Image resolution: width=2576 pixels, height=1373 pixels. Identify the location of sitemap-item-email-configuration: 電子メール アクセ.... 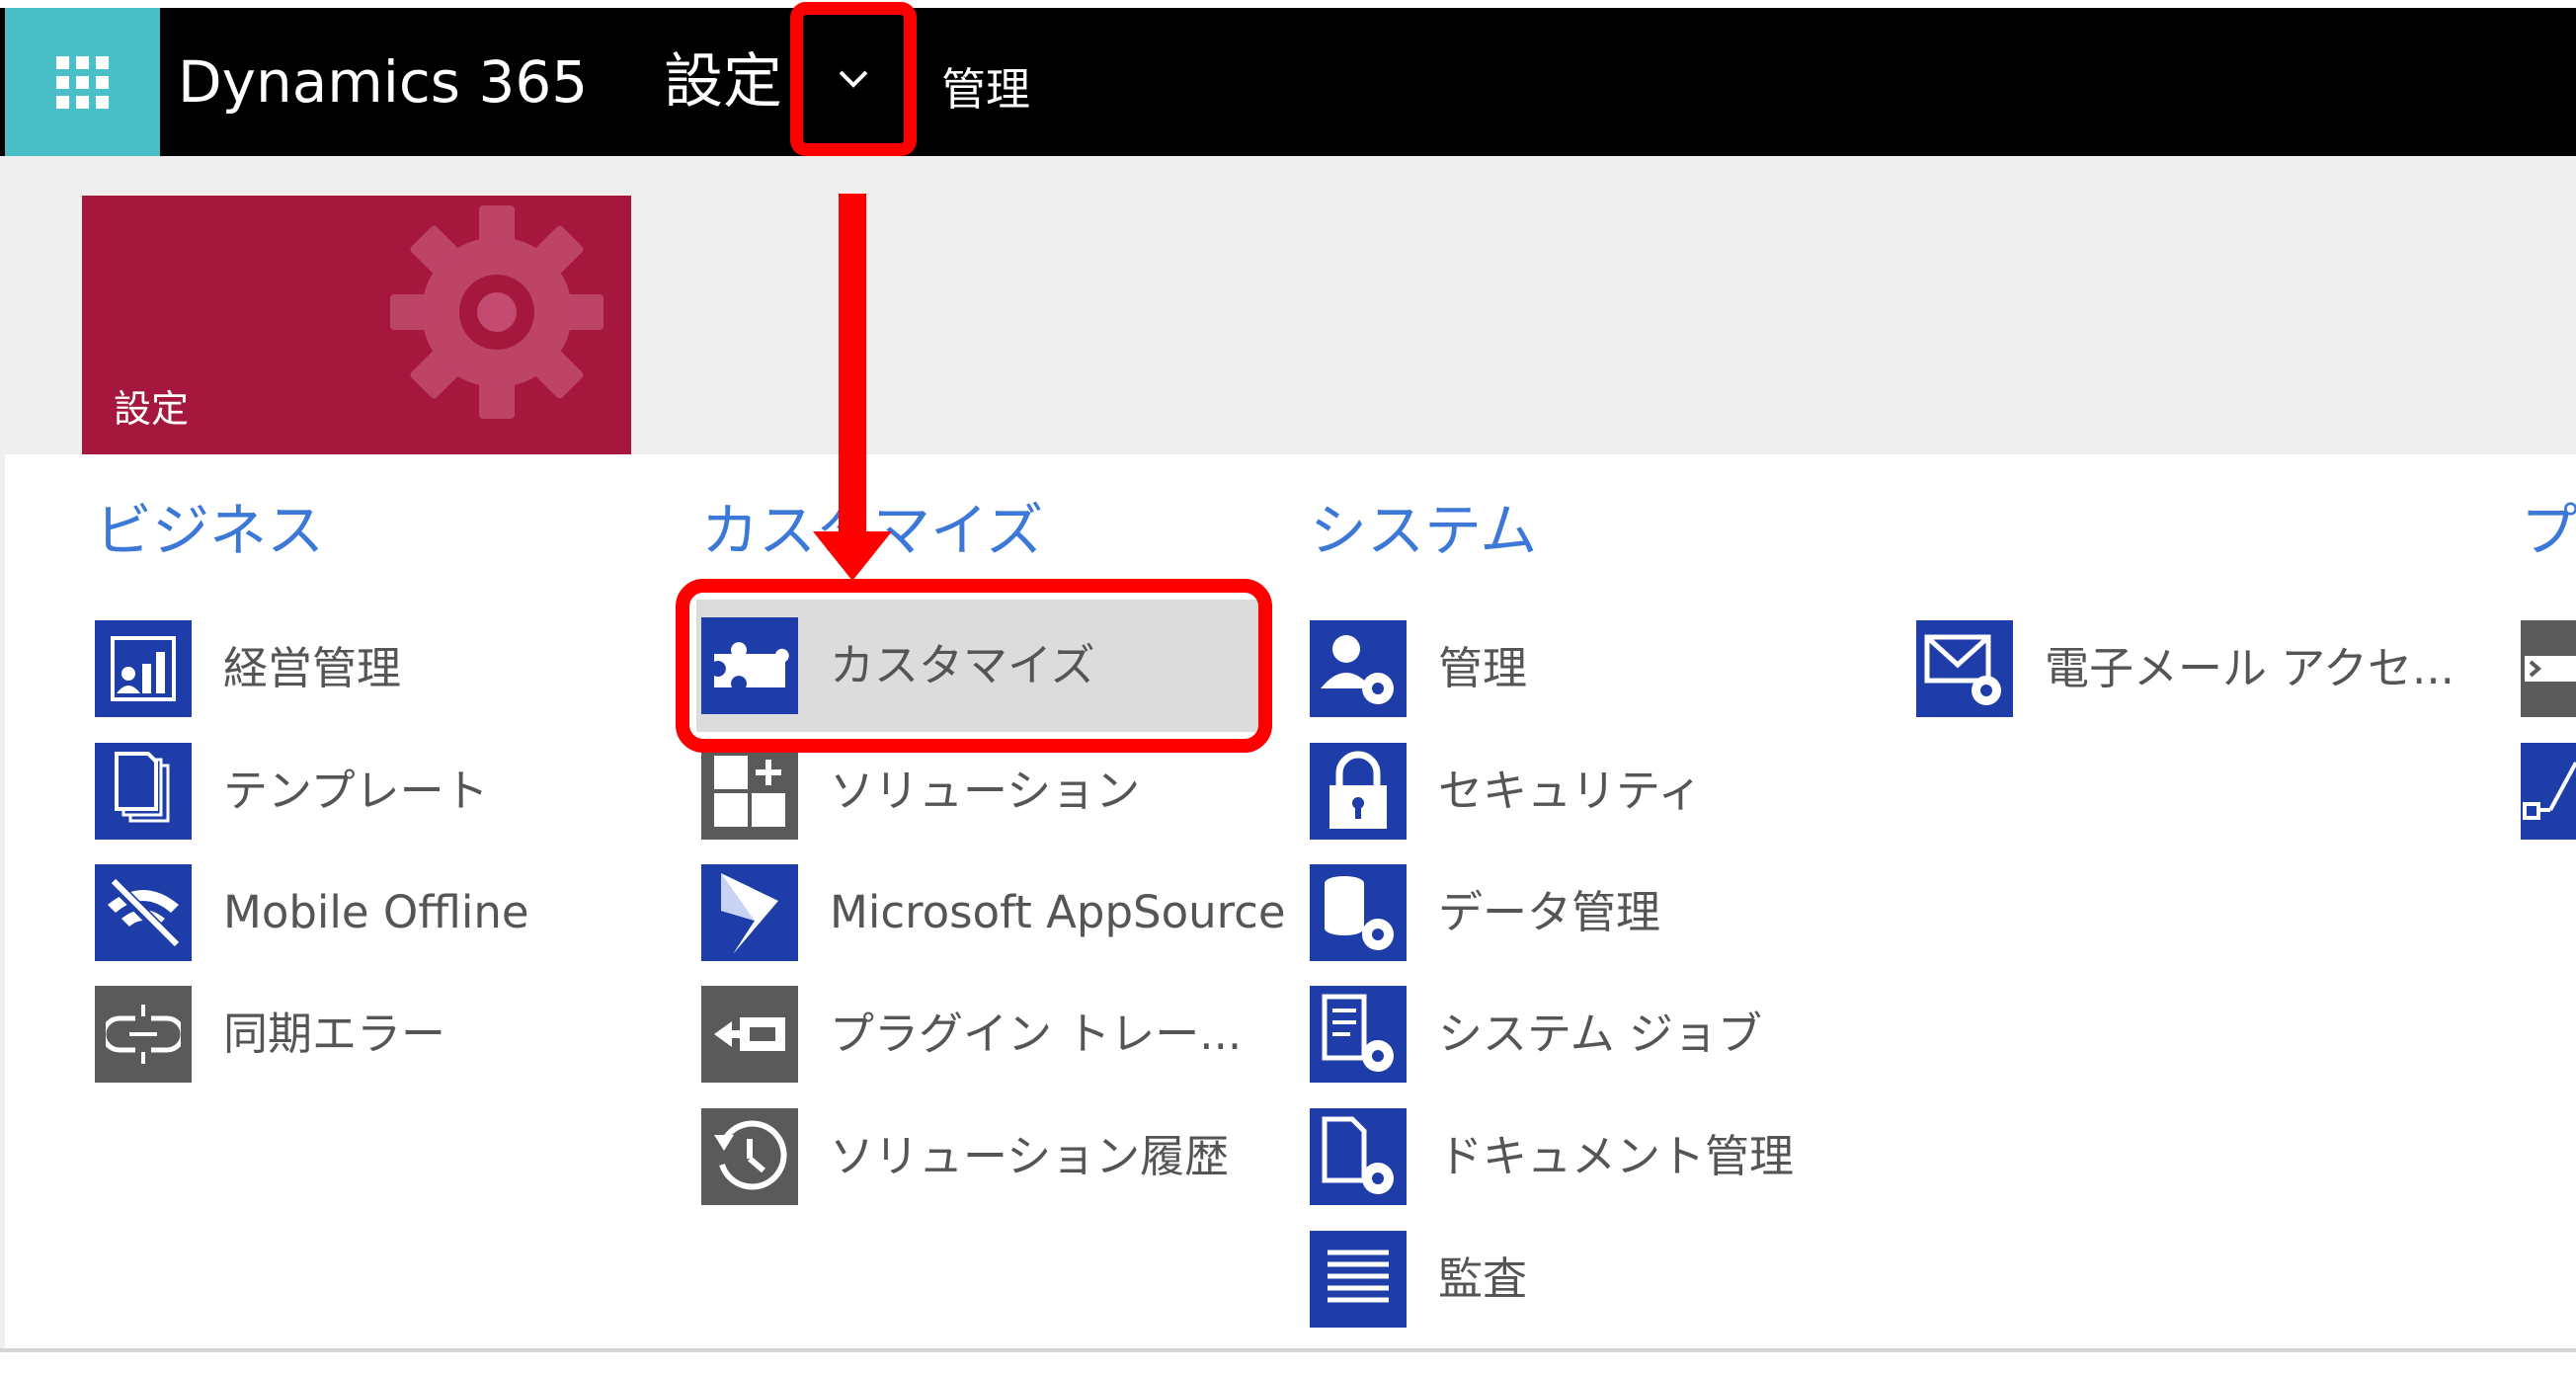
(2192, 671).